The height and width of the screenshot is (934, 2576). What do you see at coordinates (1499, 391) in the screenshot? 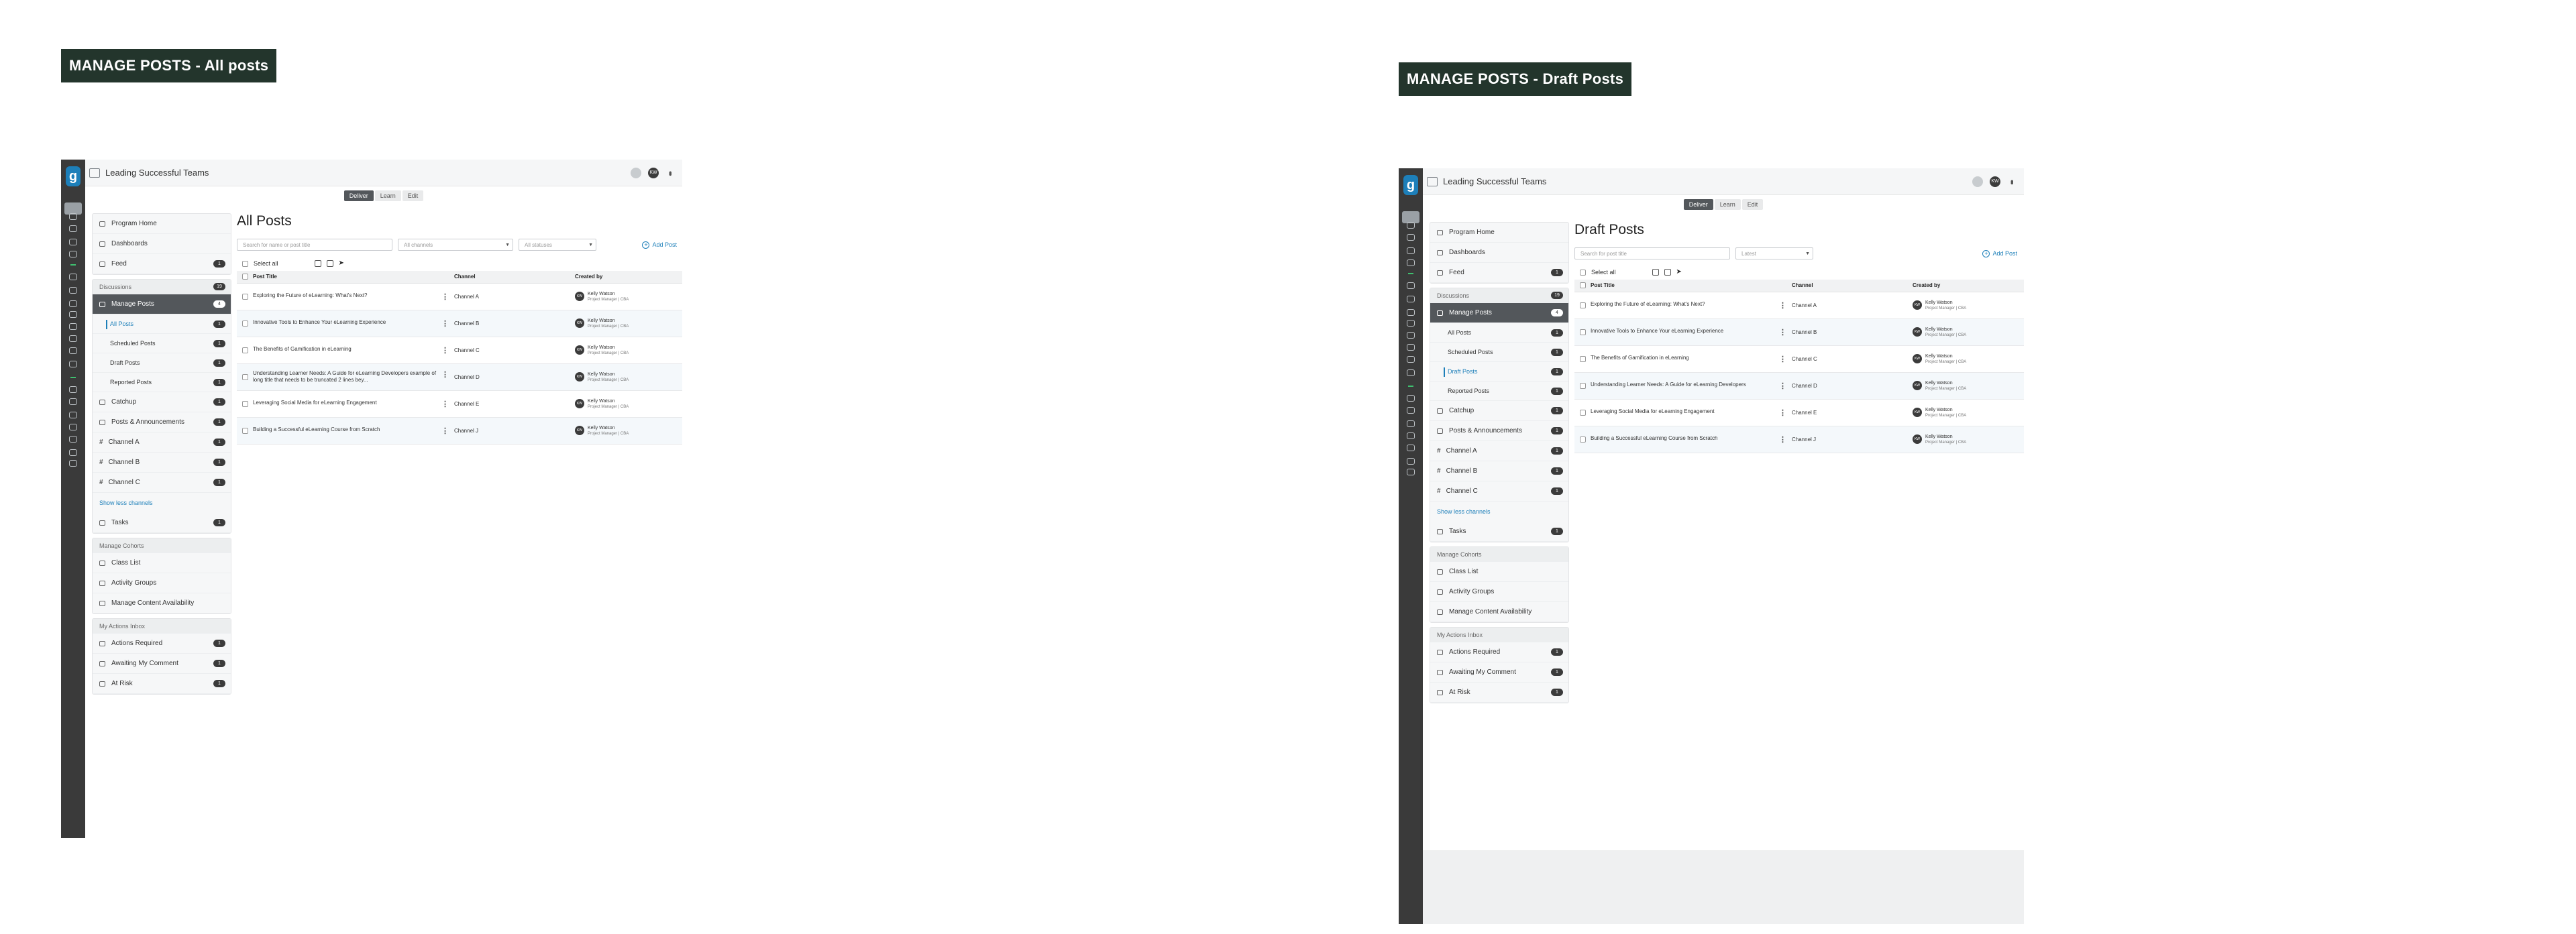
I see `nav-subitem: Reported Posts 1` at bounding box center [1499, 391].